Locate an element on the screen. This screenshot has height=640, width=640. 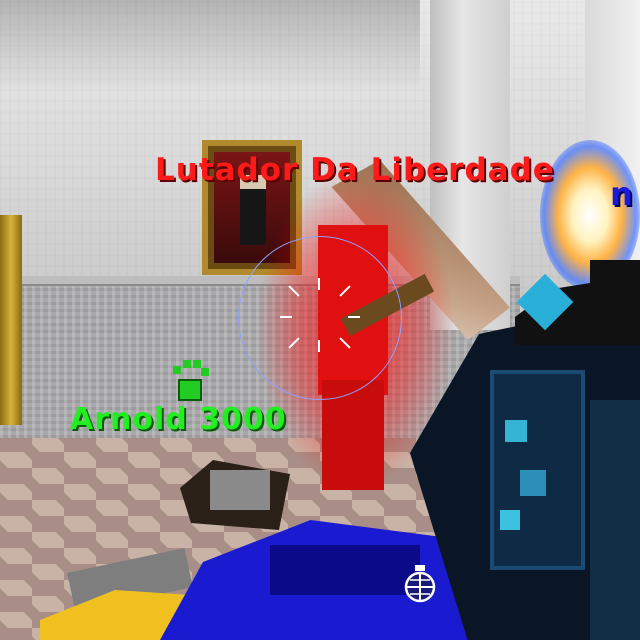
grenade-icon is located at coordinates (420, 584).